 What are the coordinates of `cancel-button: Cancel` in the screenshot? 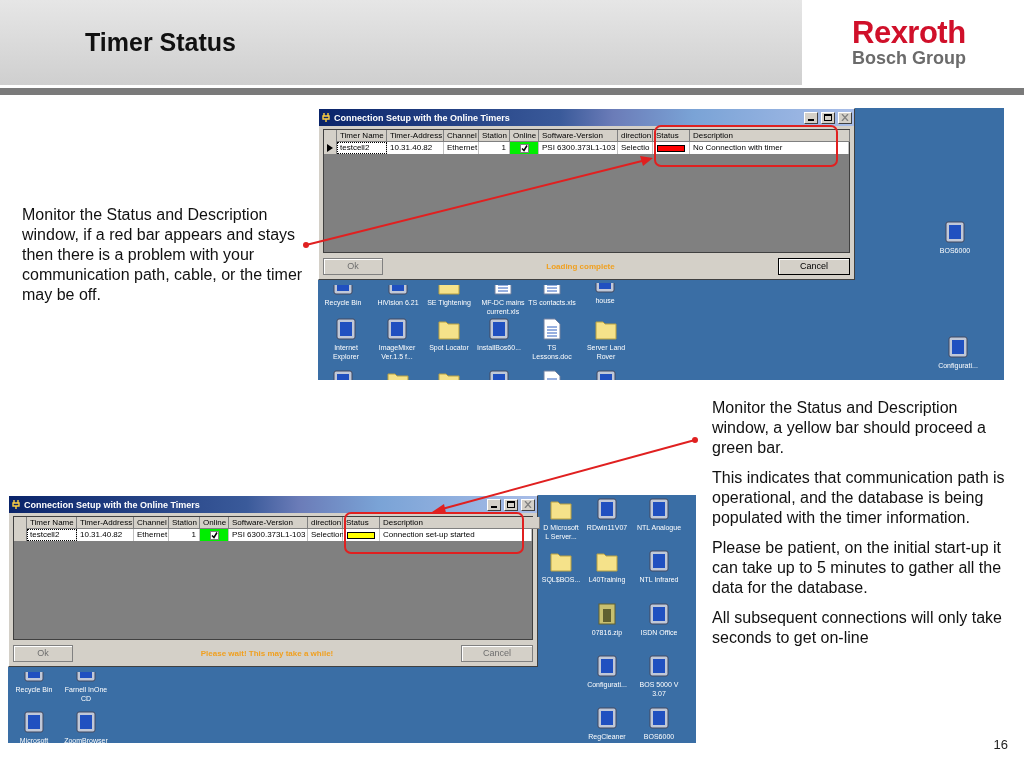 It's located at (814, 266).